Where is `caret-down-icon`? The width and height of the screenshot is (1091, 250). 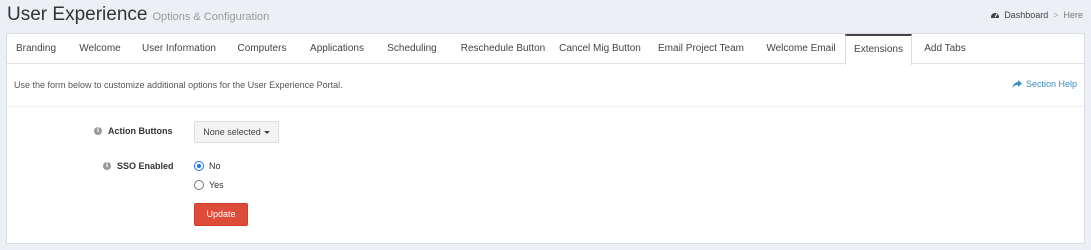 caret-down-icon is located at coordinates (266, 133).